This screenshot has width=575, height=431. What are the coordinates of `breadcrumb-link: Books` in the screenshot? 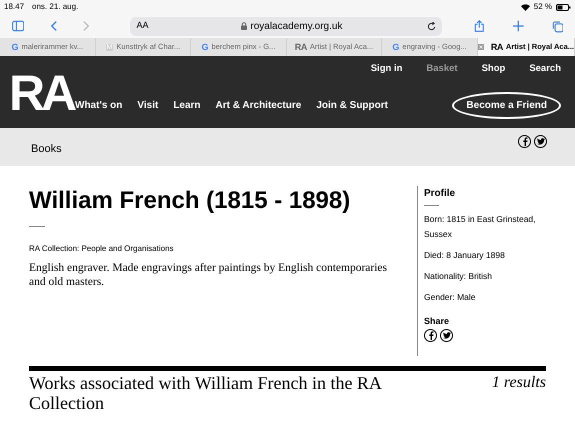 It's located at (46, 149).